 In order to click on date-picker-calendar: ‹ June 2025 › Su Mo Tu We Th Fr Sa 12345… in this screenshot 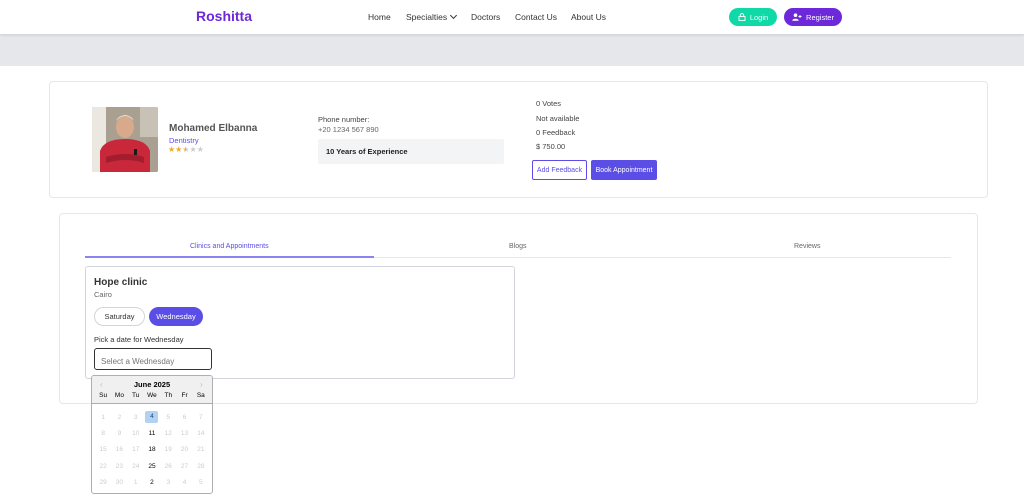, I will do `click(152, 434)`.